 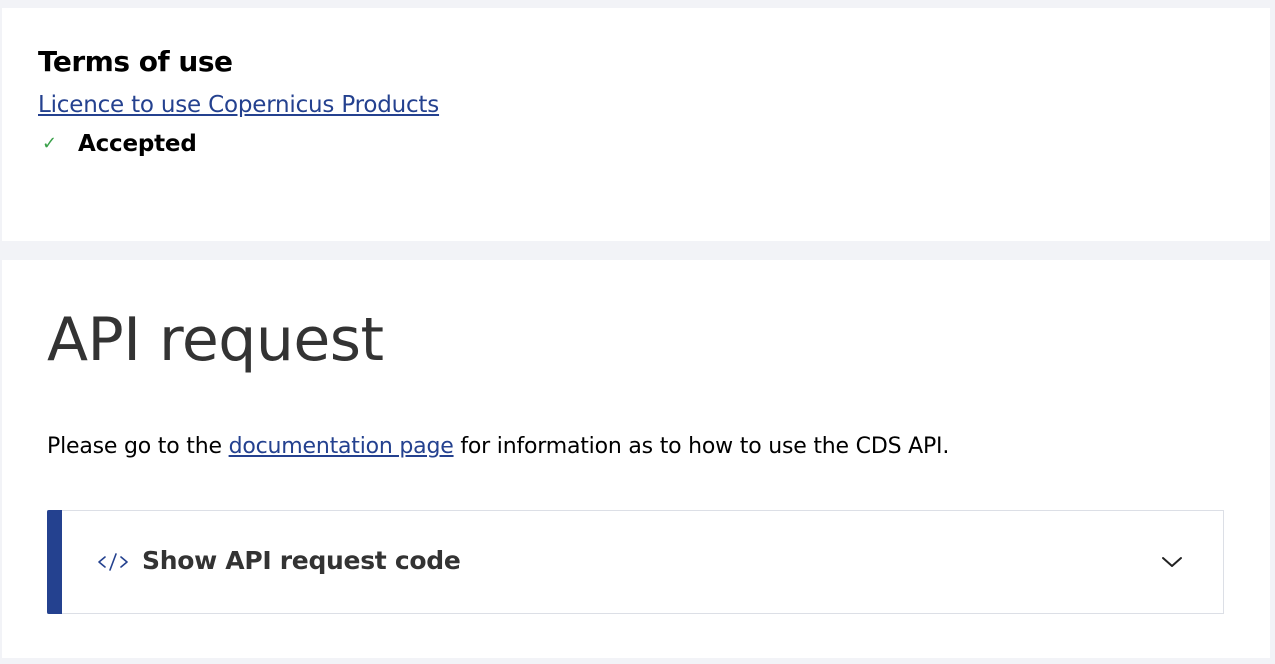 I want to click on code-icon, so click(x=113, y=562).